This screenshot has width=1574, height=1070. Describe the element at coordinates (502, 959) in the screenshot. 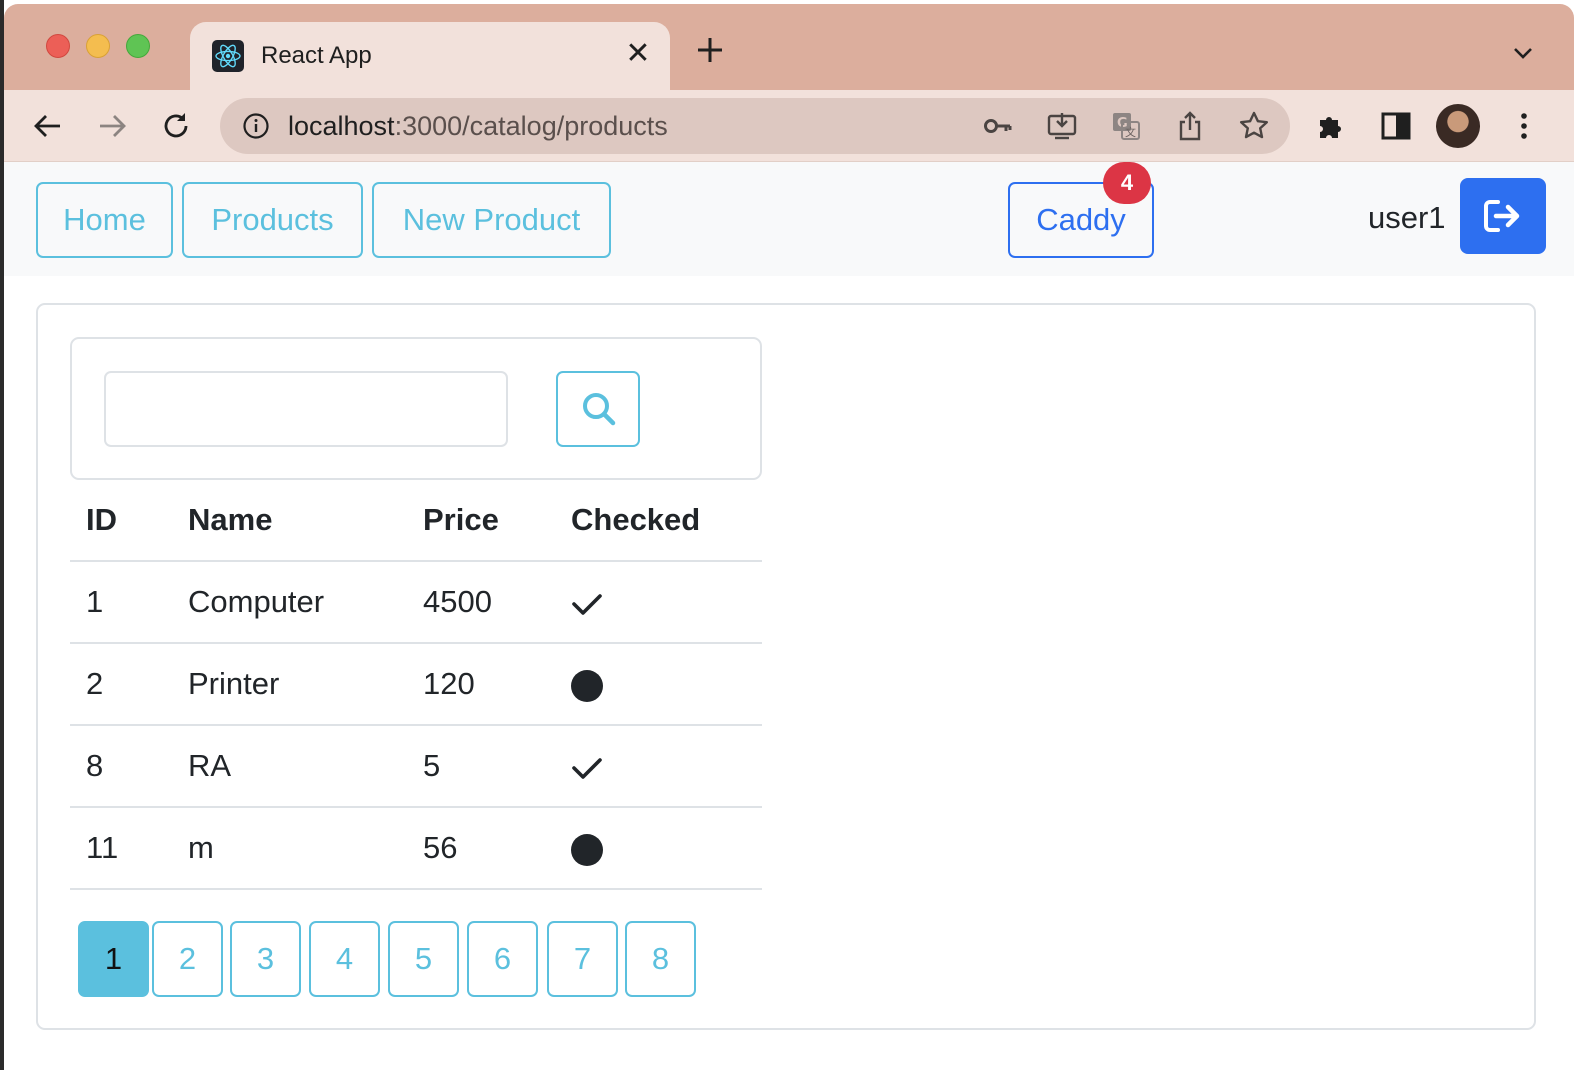

I see `page-button: 6` at that location.